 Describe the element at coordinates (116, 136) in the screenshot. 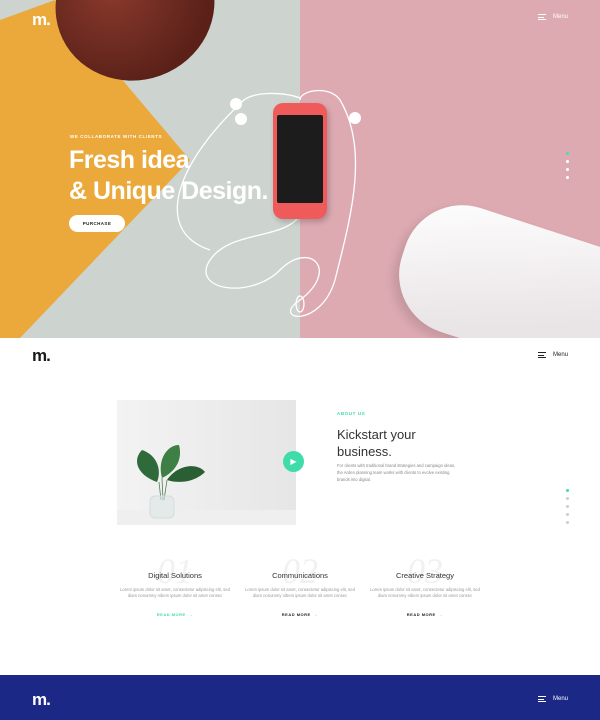

I see `hero-kicker: WE COLLABORATE WITH CLIENTS` at that location.